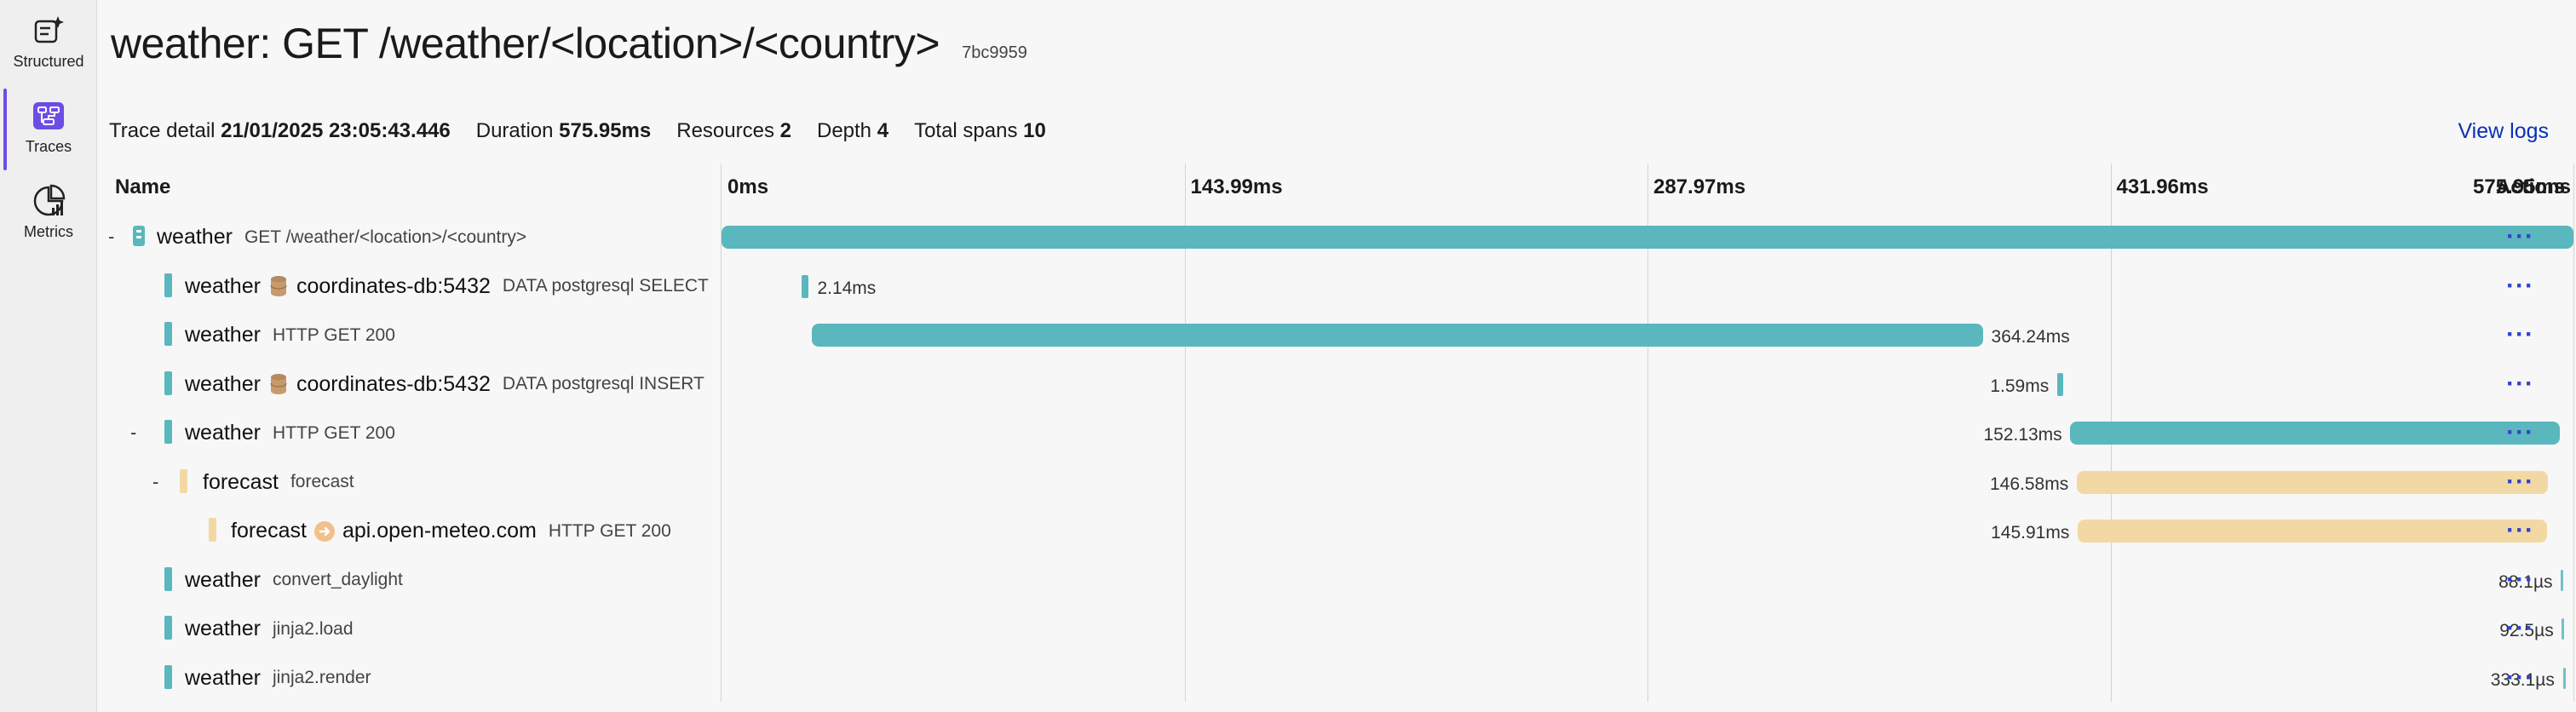 Image resolution: width=2576 pixels, height=712 pixels. I want to click on span-duration-label: 146.58ms, so click(2029, 484).